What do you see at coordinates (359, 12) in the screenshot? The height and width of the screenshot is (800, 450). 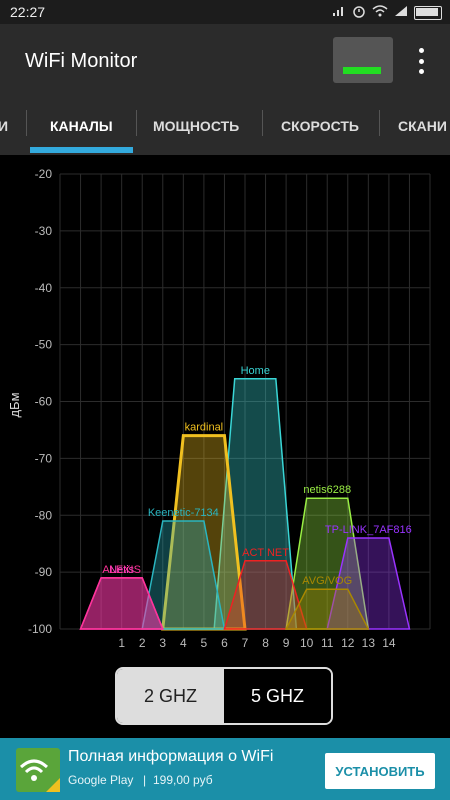 I see `alarm-icon` at bounding box center [359, 12].